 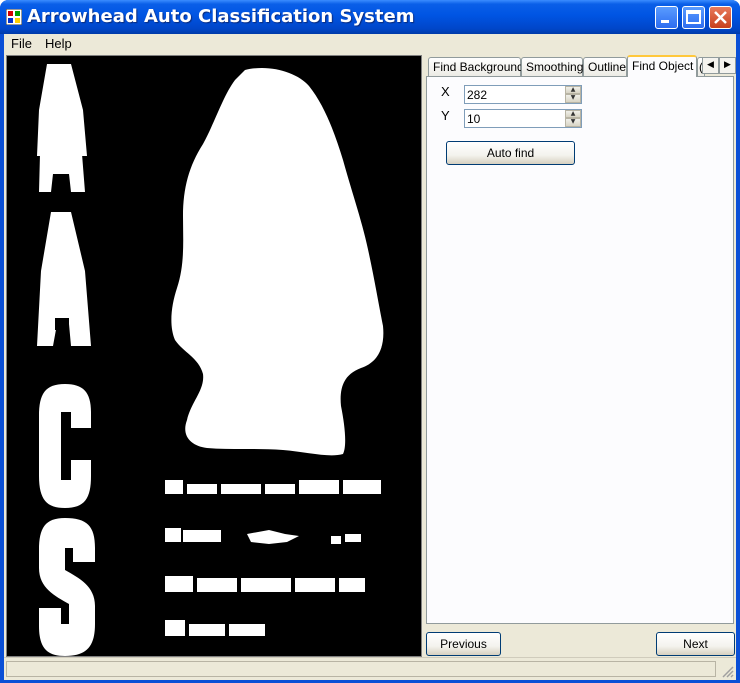 I want to click on y-decrement-button: ▼, so click(x=573, y=122).